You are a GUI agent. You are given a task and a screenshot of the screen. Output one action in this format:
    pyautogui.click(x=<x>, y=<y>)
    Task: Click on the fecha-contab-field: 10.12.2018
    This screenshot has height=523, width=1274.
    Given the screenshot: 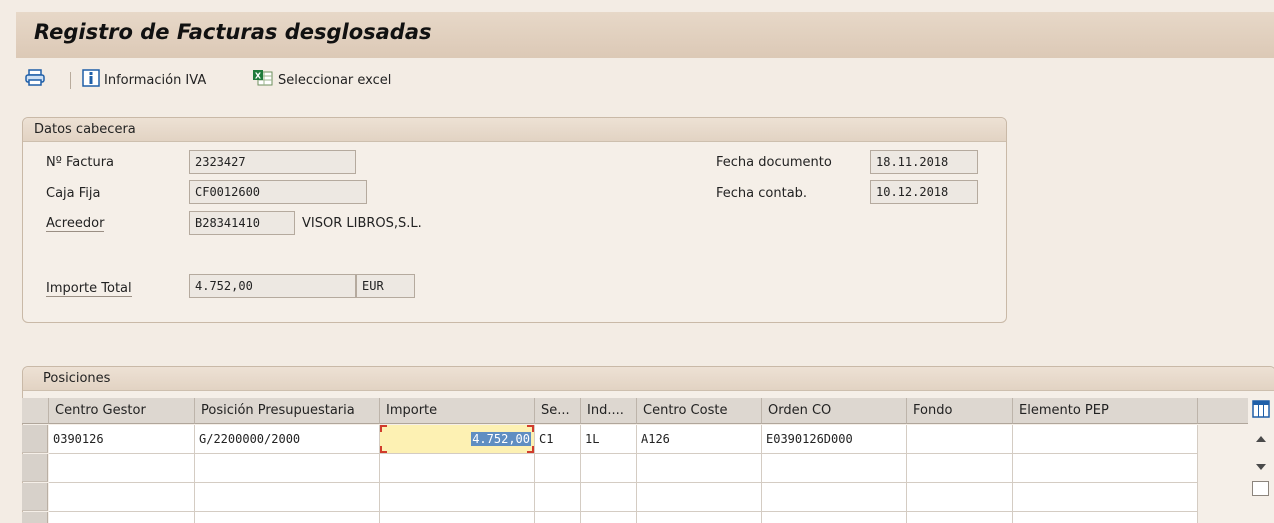 What is the action you would take?
    pyautogui.click(x=924, y=192)
    